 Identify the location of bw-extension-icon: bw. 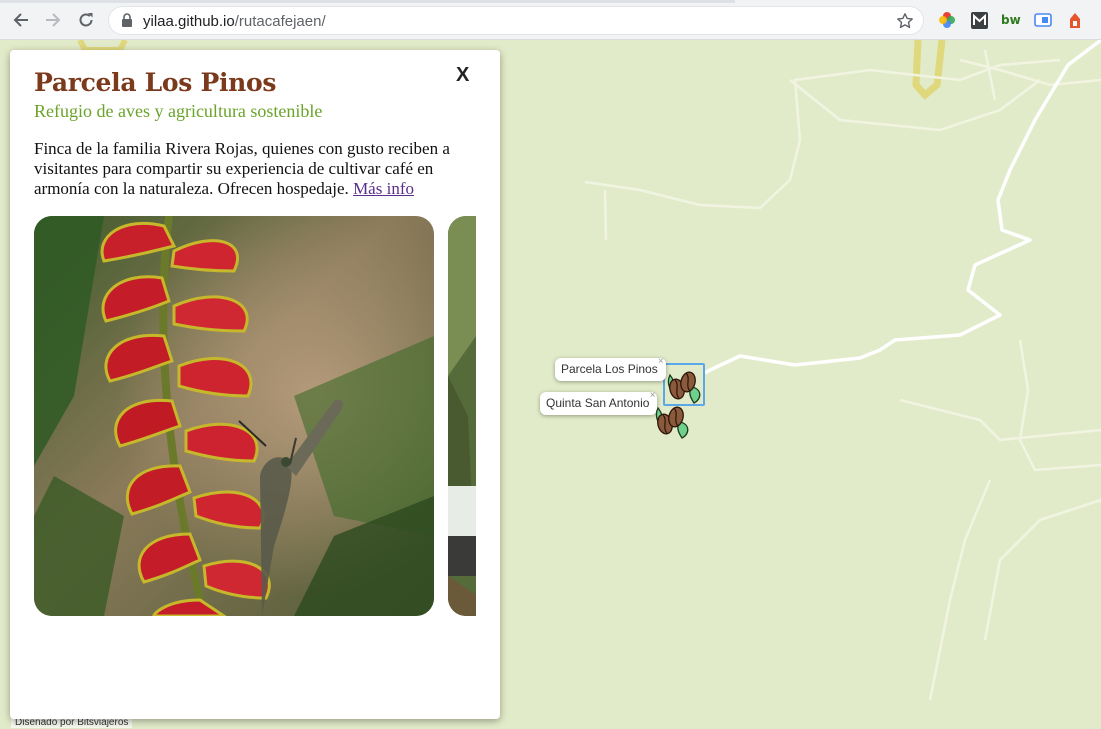
(1011, 20).